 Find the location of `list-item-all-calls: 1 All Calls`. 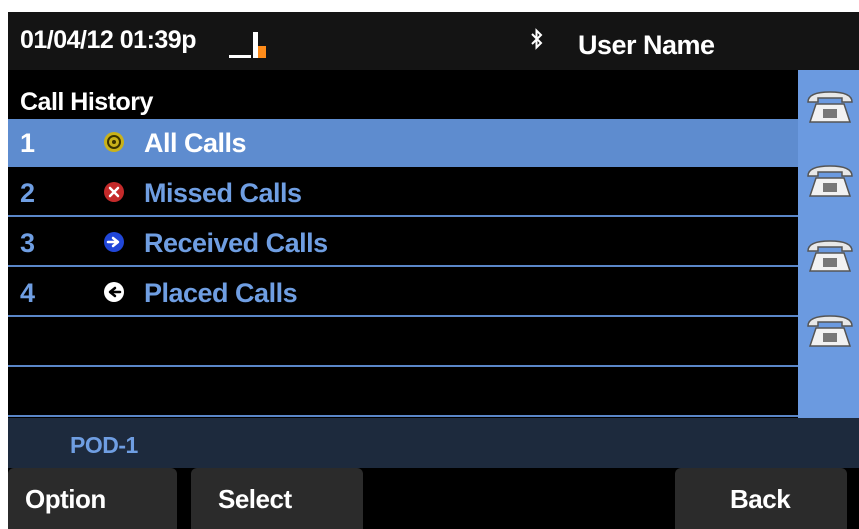

list-item-all-calls: 1 All Calls is located at coordinates (403, 143).